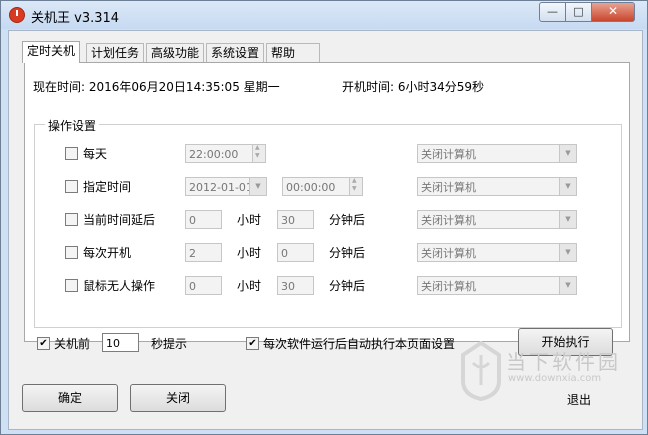  I want to click on daily-action-value: 关闭计算机, so click(448, 154).